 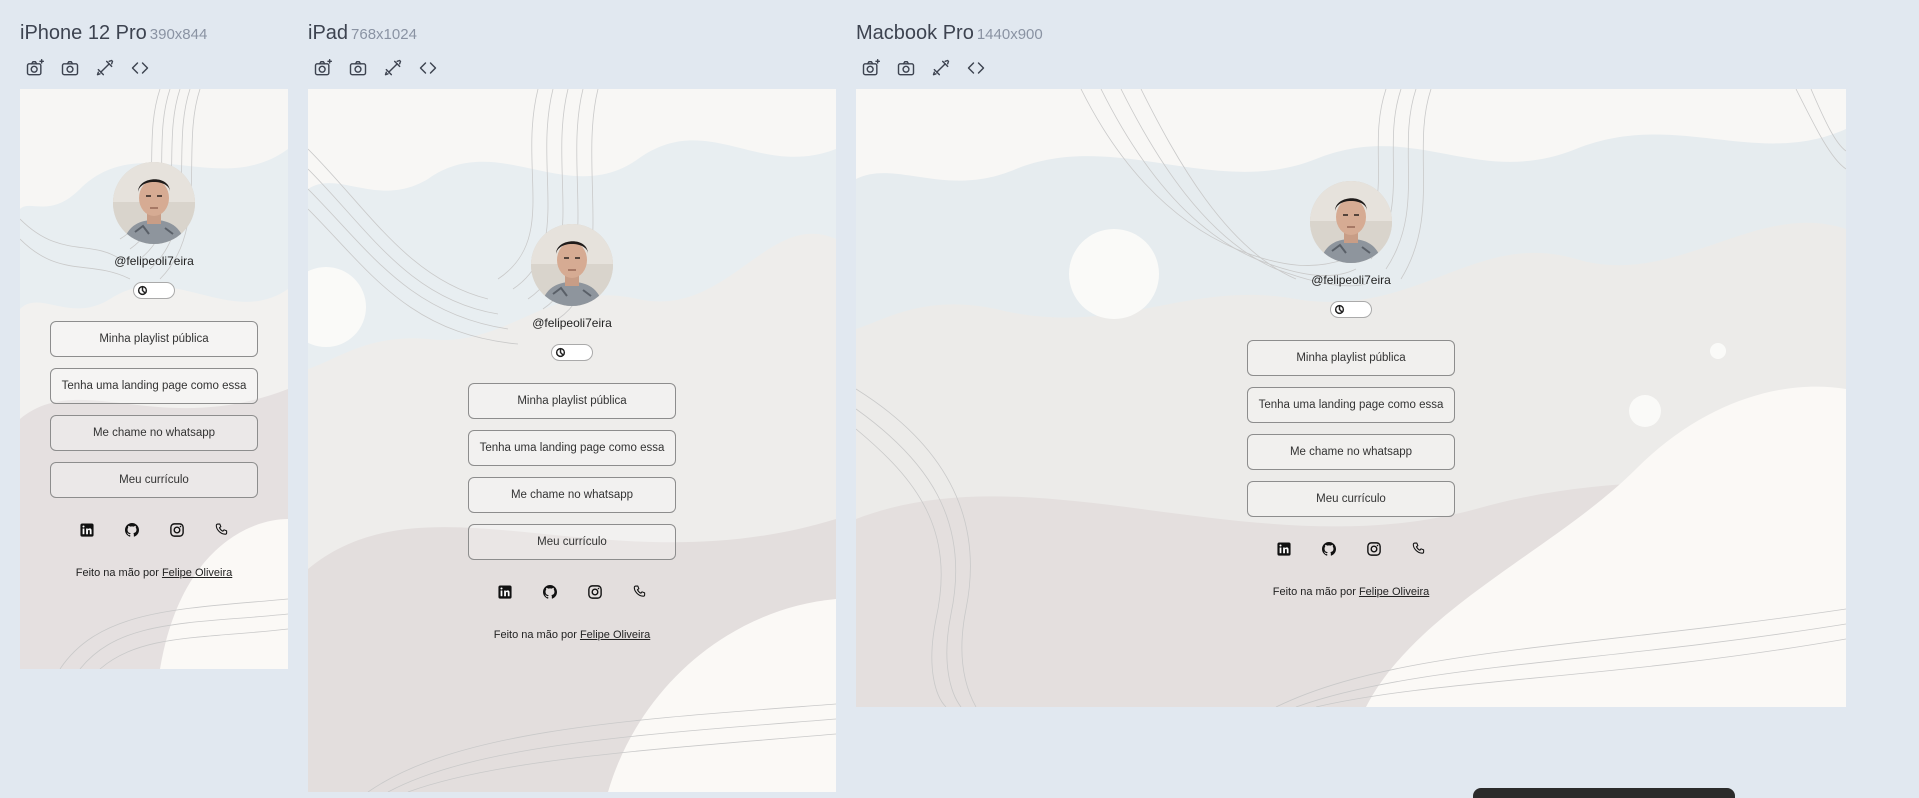 What do you see at coordinates (328, 33) in the screenshot?
I see `device-name: iPad` at bounding box center [328, 33].